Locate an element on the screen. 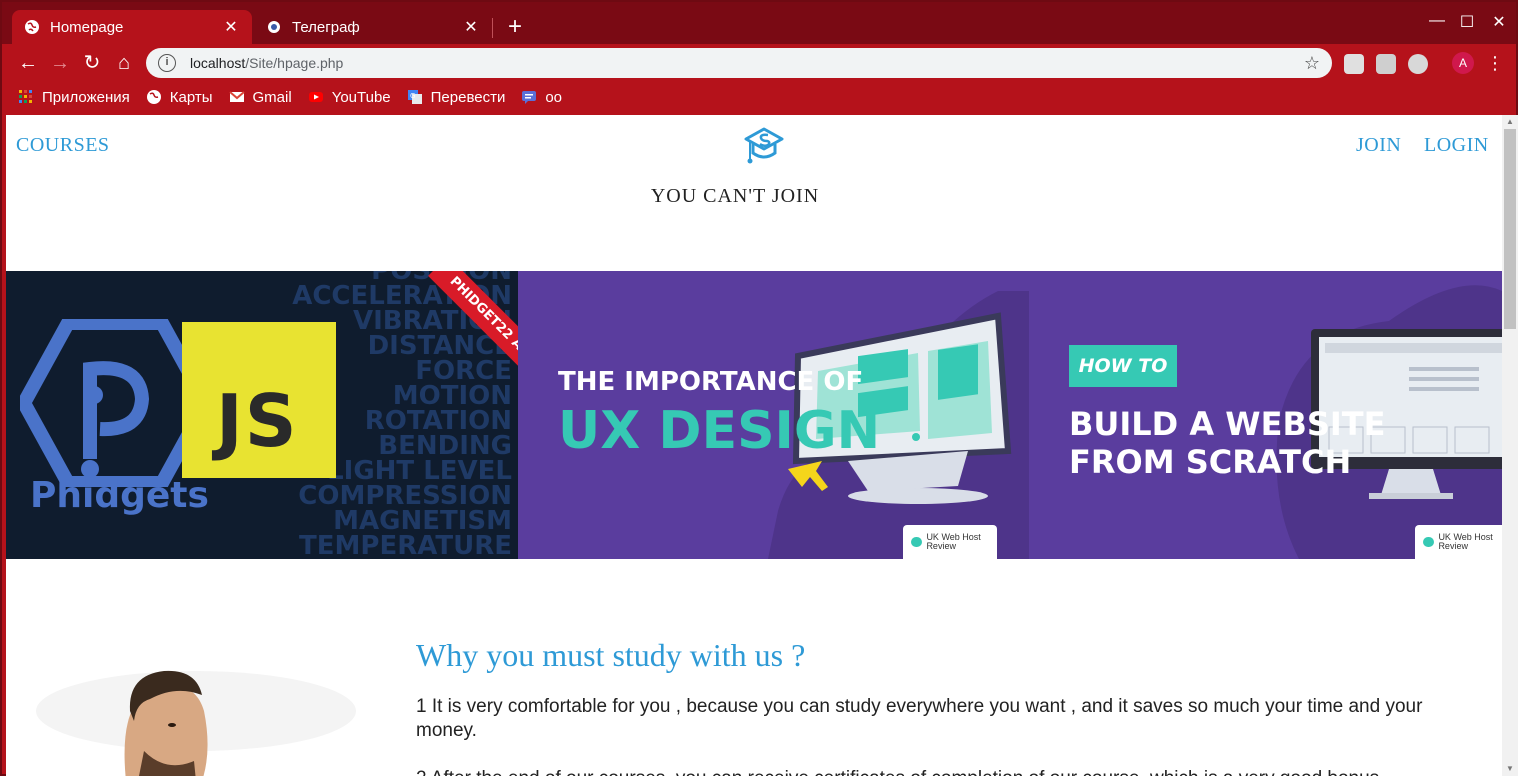 The width and height of the screenshot is (1518, 776). bookmark-translate: G Перевести is located at coordinates (456, 97).